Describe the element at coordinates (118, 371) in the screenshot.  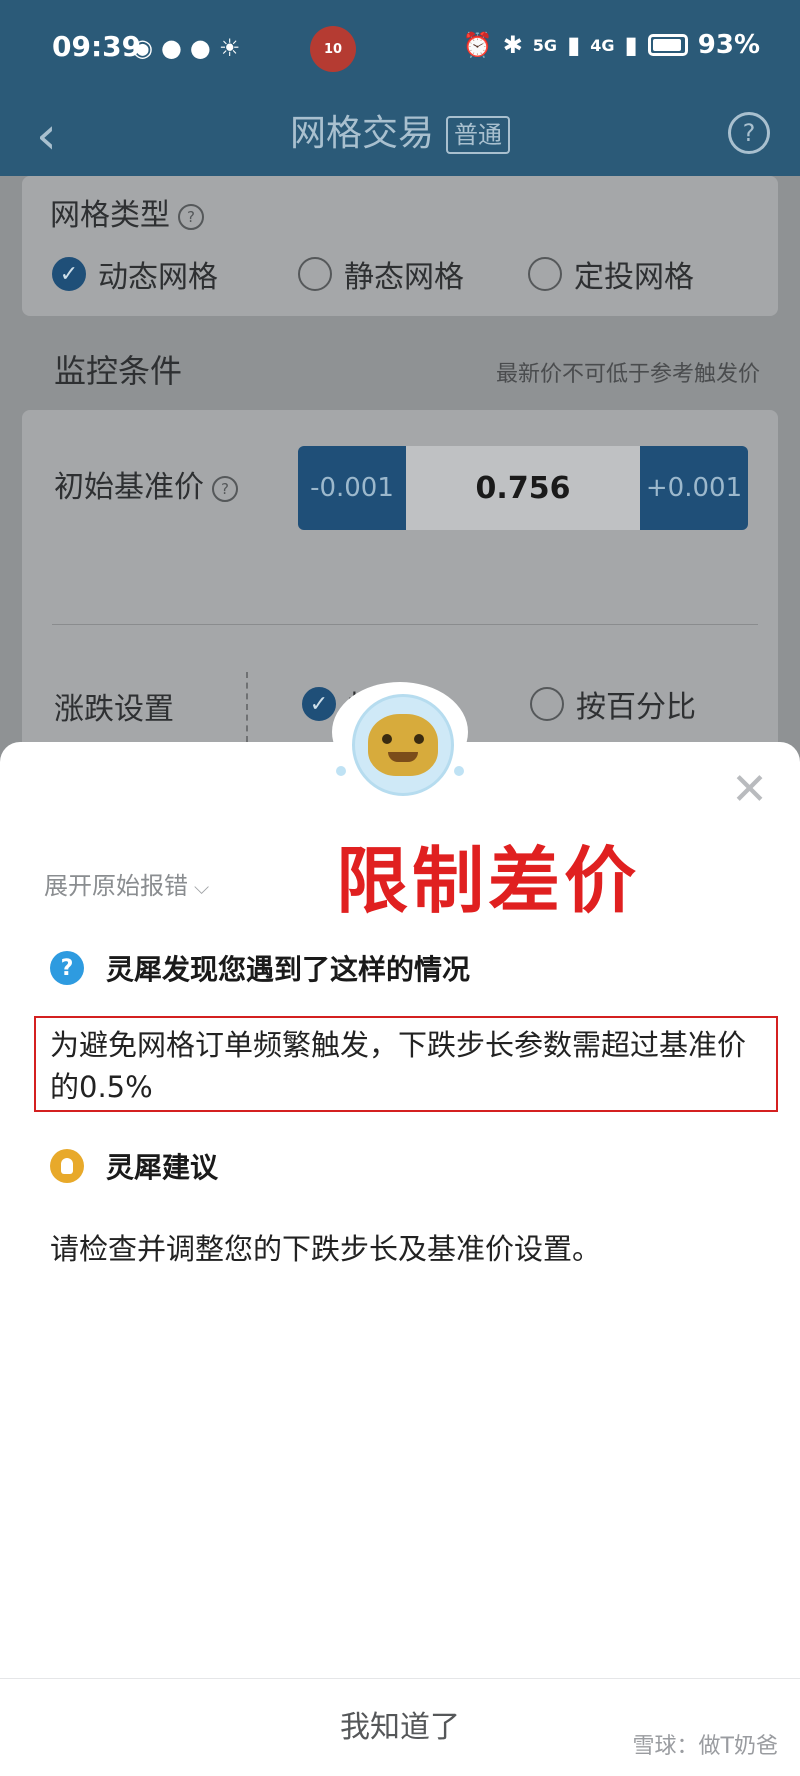
I see `monitor-title: 监控条件` at that location.